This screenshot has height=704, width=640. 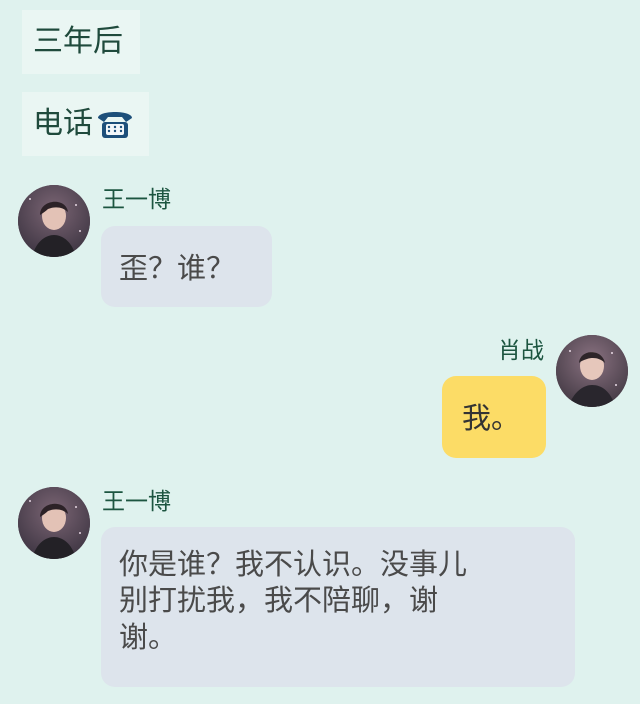 What do you see at coordinates (63, 123) in the screenshot?
I see `call-note-text: 电话` at bounding box center [63, 123].